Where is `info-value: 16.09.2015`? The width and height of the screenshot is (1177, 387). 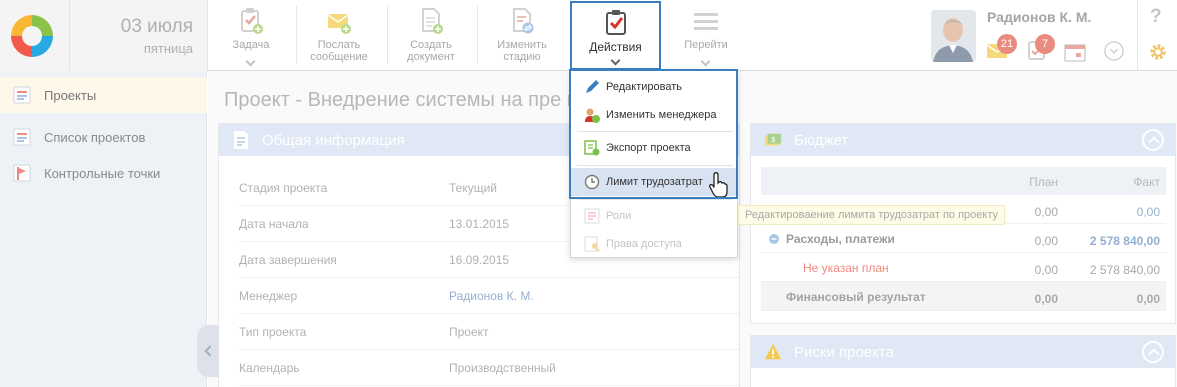 info-value: 16.09.2015 is located at coordinates (479, 260).